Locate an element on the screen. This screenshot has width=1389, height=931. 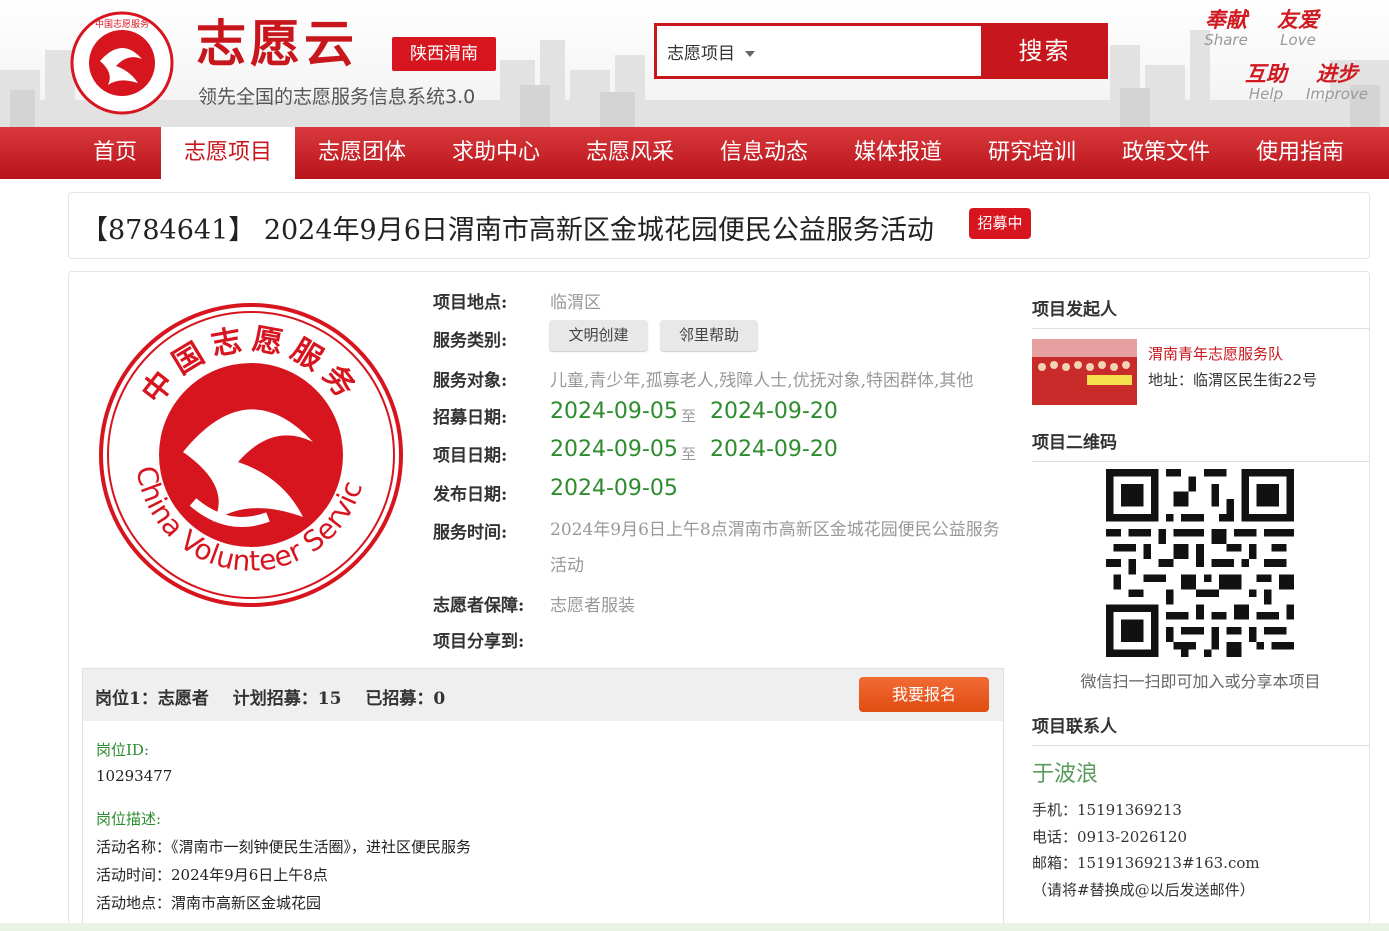
motto-cn: 互助 is located at coordinates (1266, 74).